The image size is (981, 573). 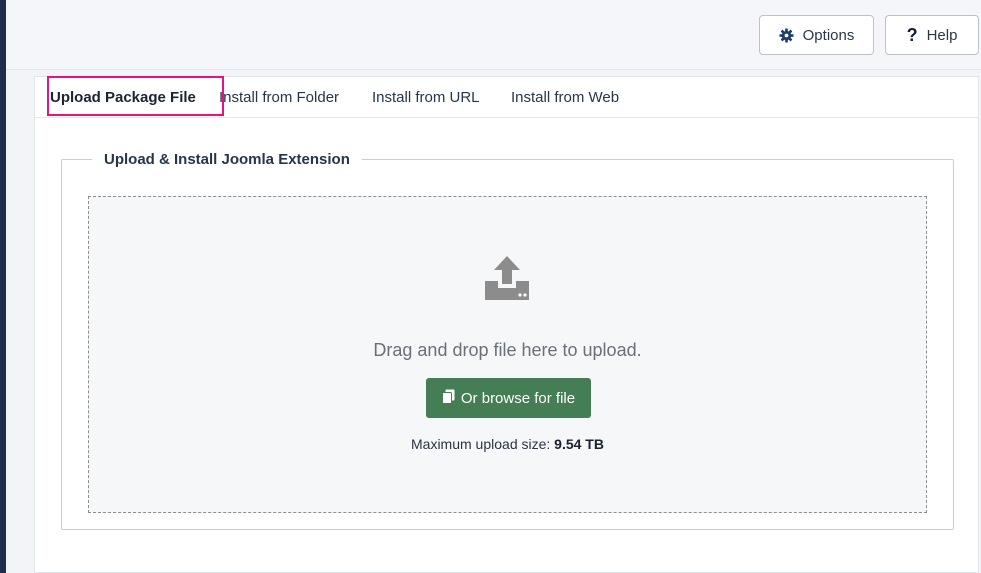 I want to click on drag-drop-text: Drag and drop file here to upload., so click(x=507, y=350).